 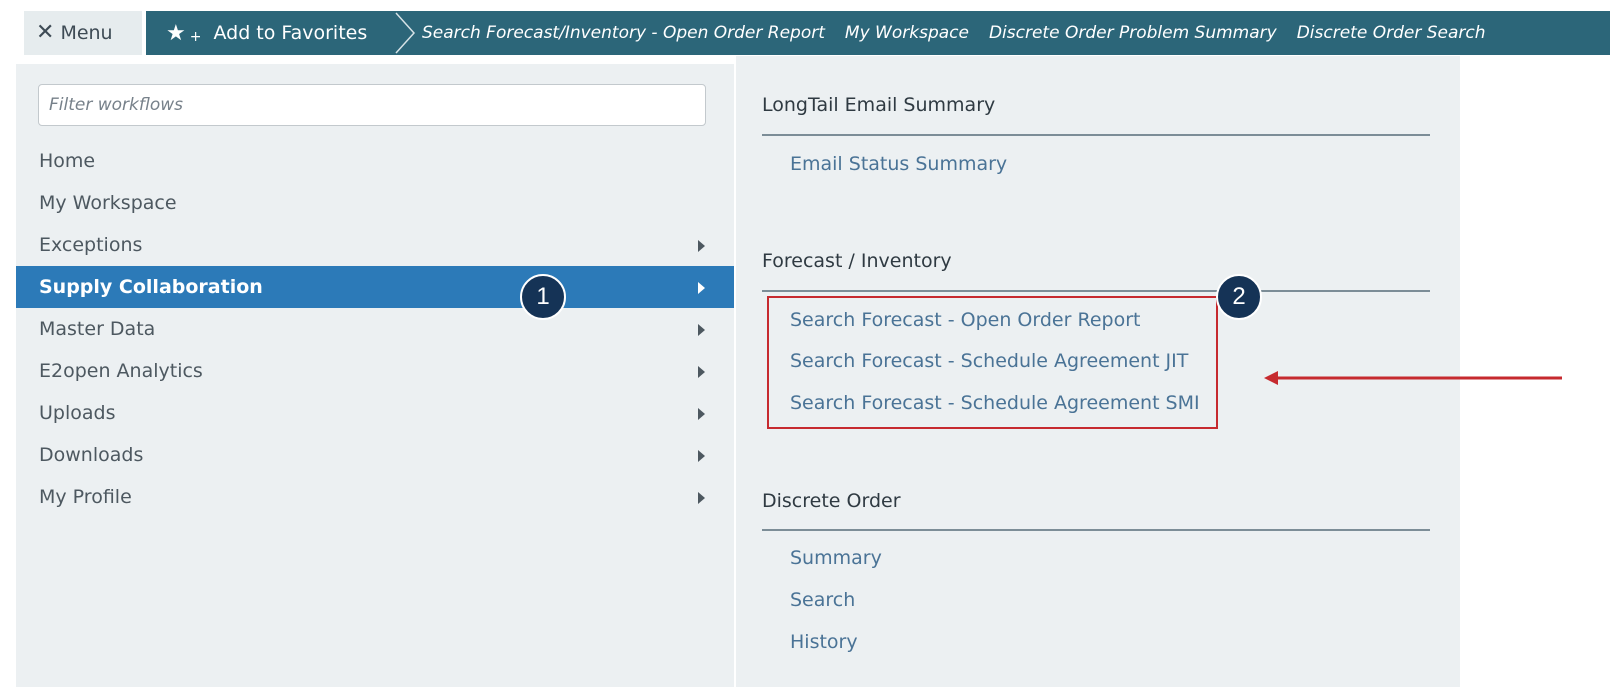 What do you see at coordinates (372, 105) in the screenshot?
I see `filter-workflows-input` at bounding box center [372, 105].